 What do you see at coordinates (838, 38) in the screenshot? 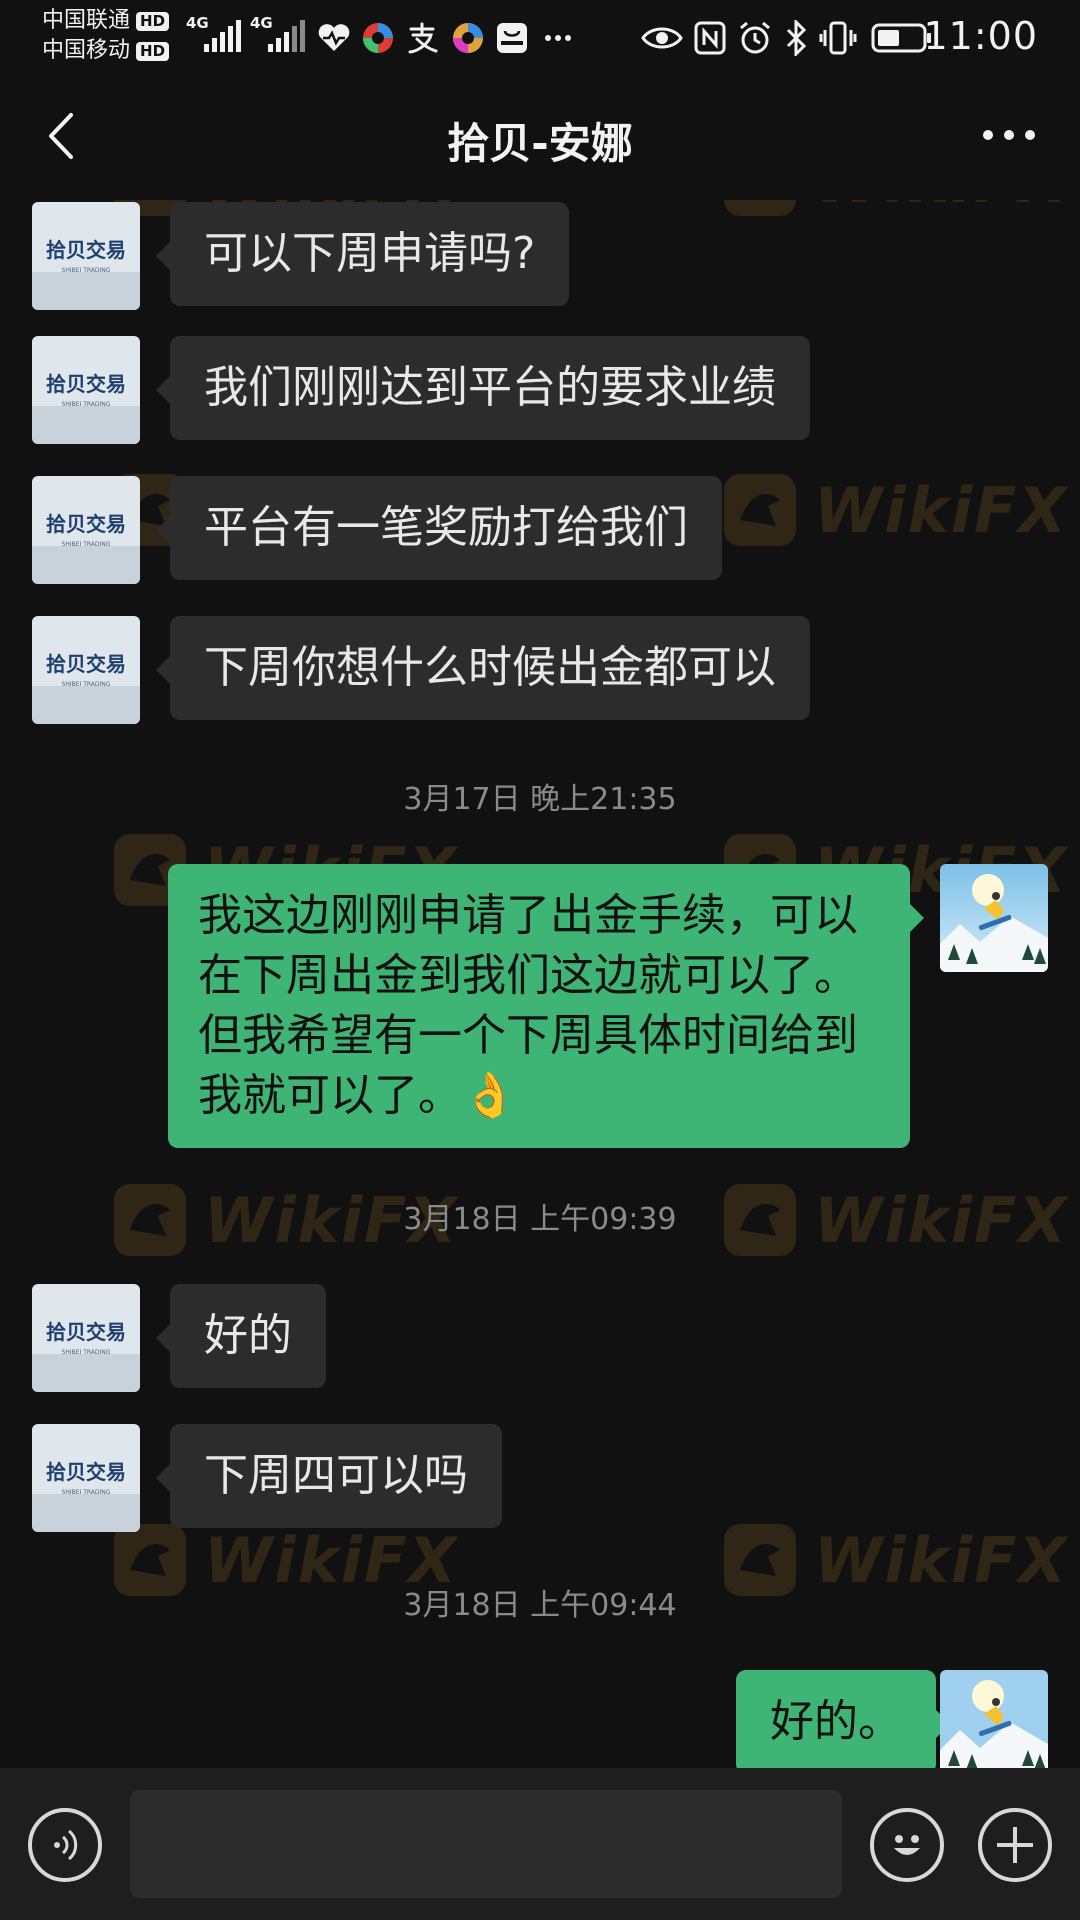
I see `vibrate-icon` at bounding box center [838, 38].